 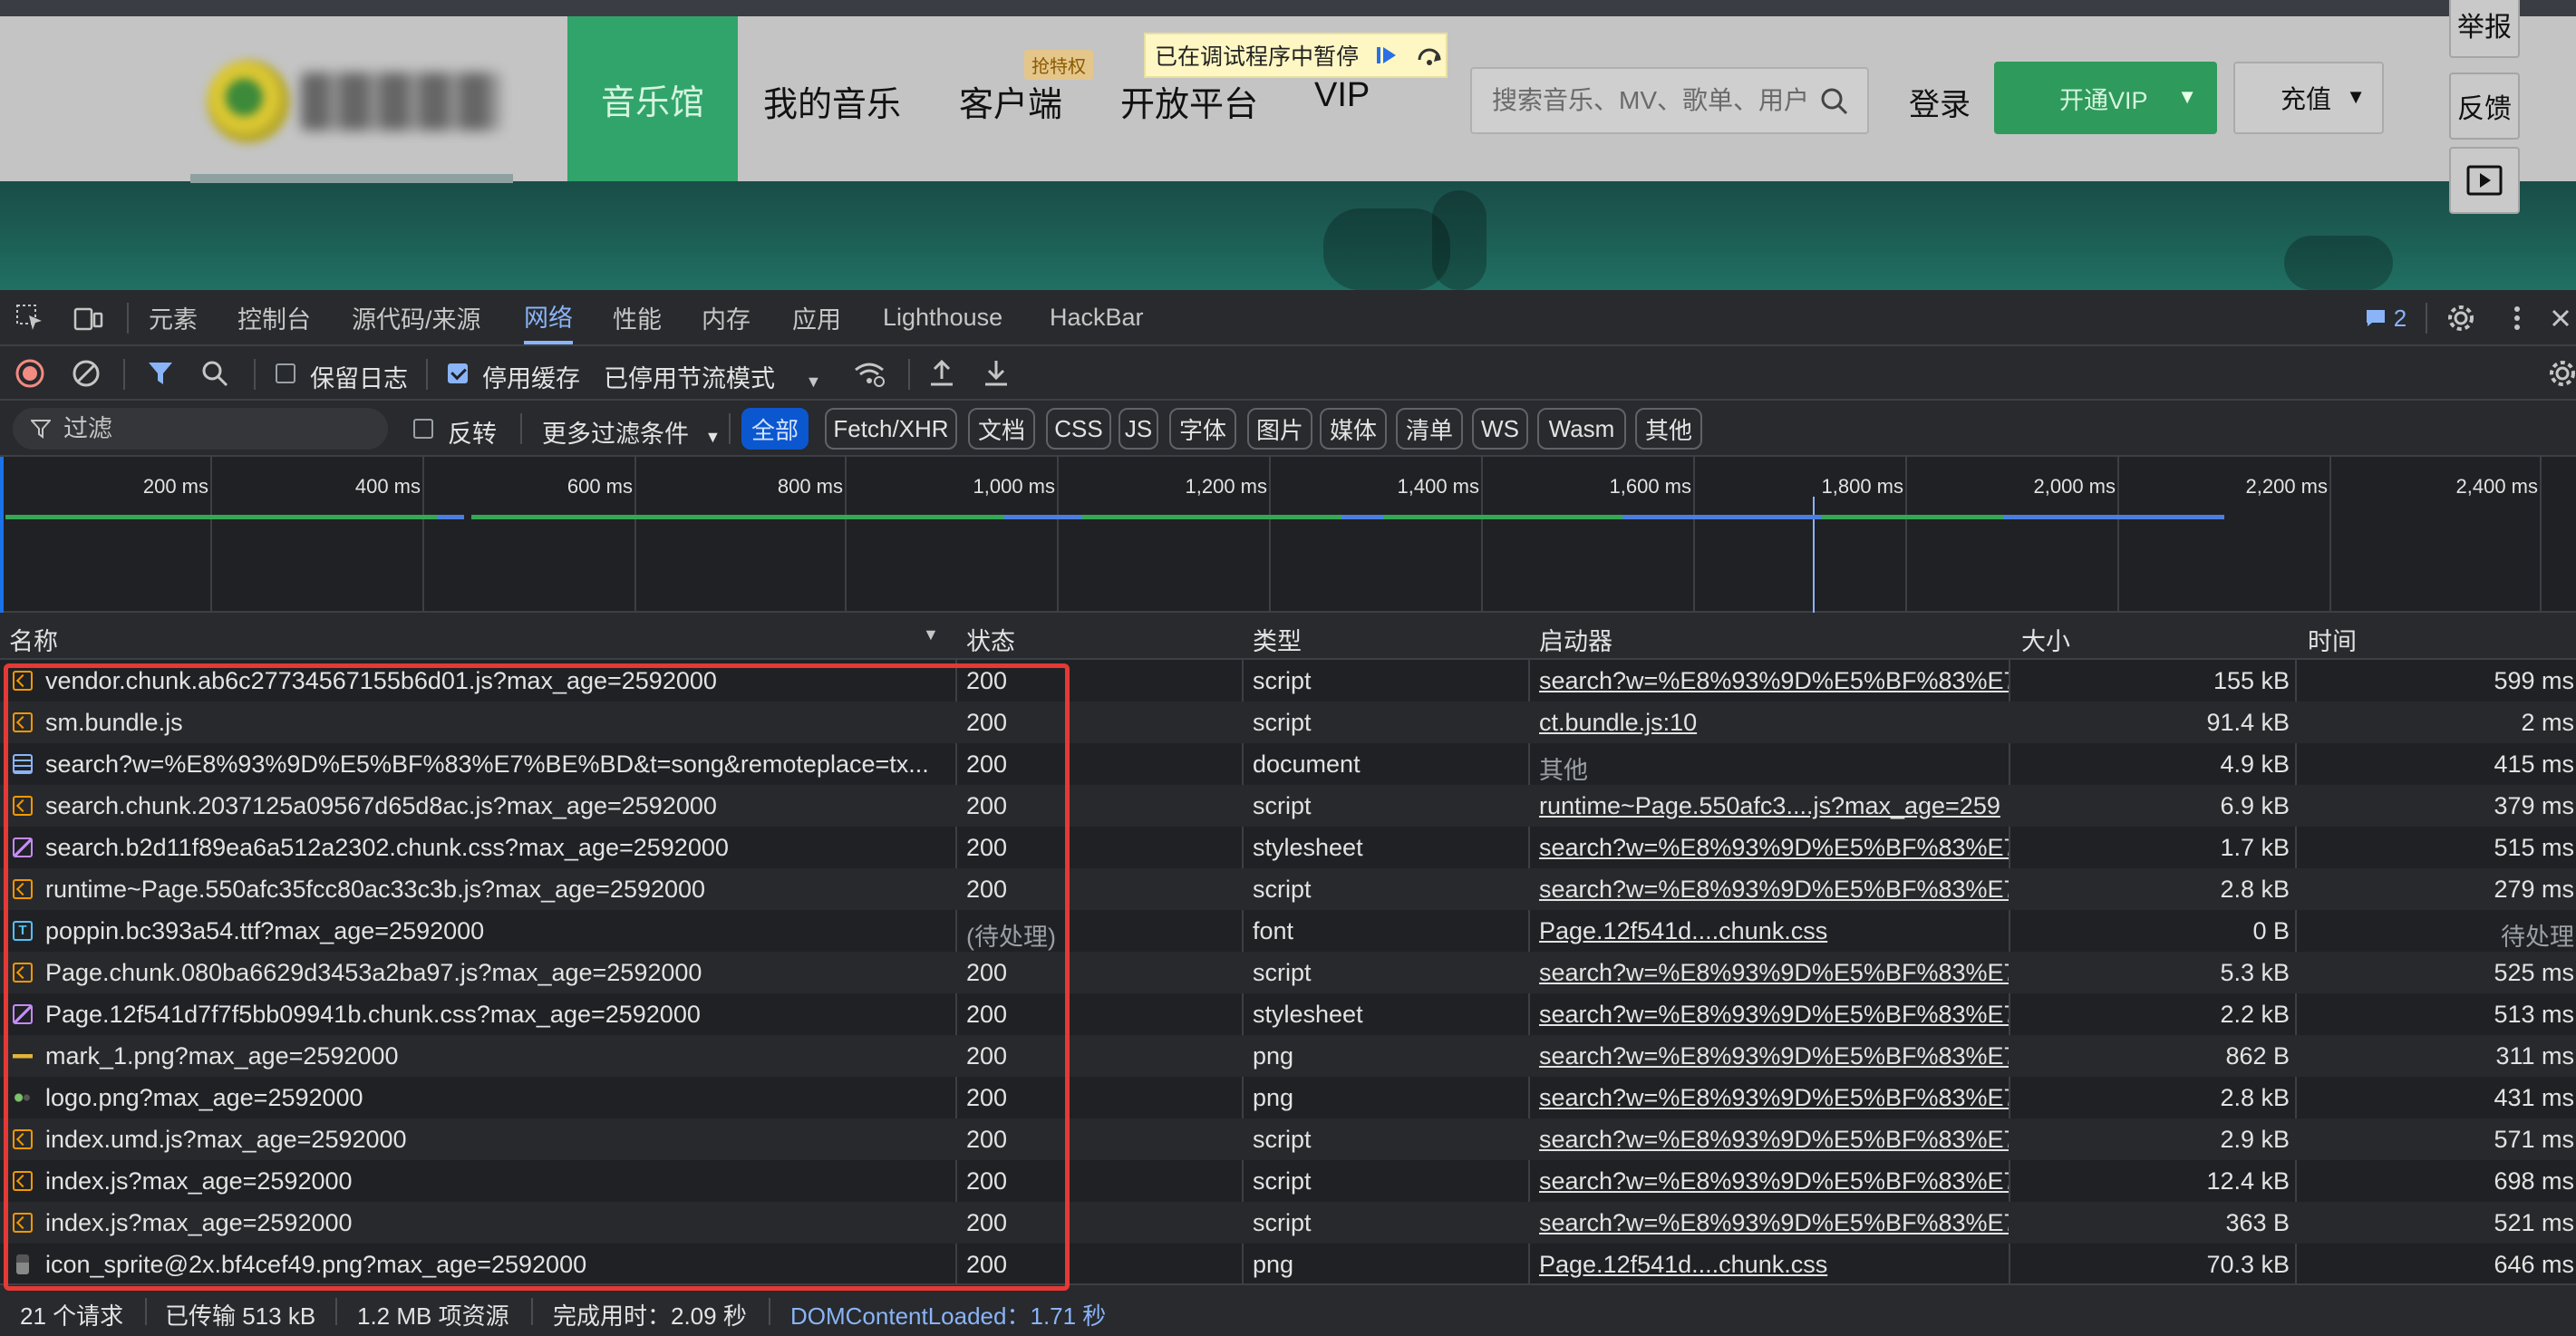 What do you see at coordinates (1429, 55) in the screenshot?
I see `step-over-icon` at bounding box center [1429, 55].